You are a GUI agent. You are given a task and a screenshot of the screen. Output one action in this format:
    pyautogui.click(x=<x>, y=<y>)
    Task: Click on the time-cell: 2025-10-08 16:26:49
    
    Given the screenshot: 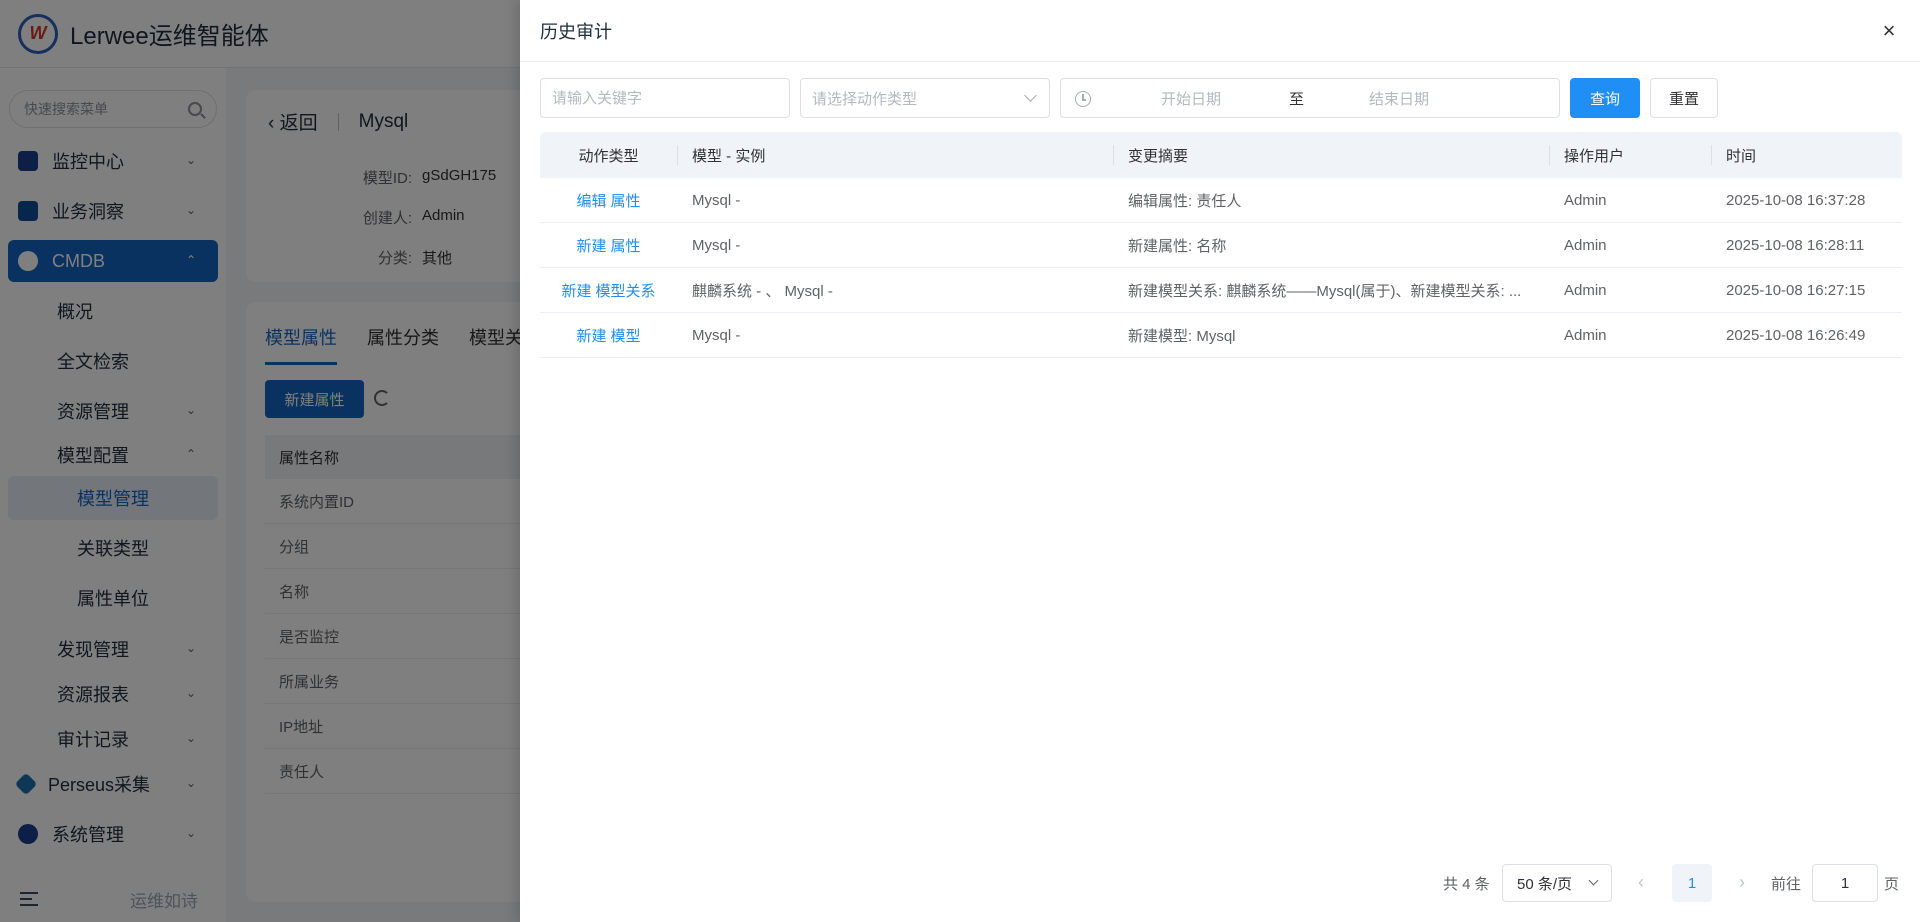 What is the action you would take?
    pyautogui.click(x=1796, y=335)
    